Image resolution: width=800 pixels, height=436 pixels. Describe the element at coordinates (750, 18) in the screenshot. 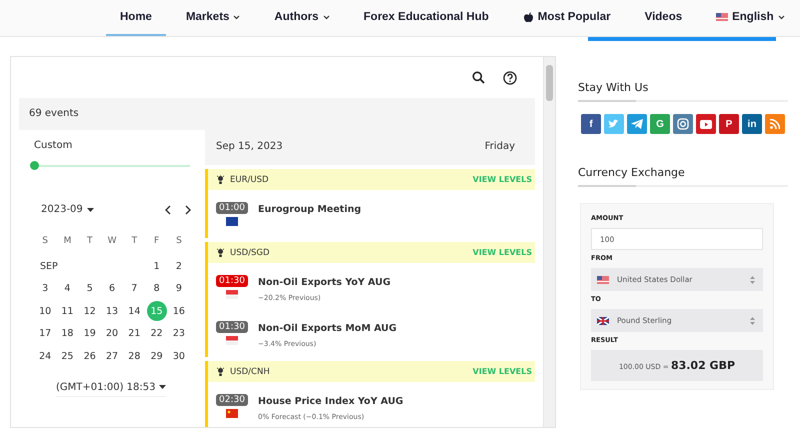

I see `nav-item: English` at that location.